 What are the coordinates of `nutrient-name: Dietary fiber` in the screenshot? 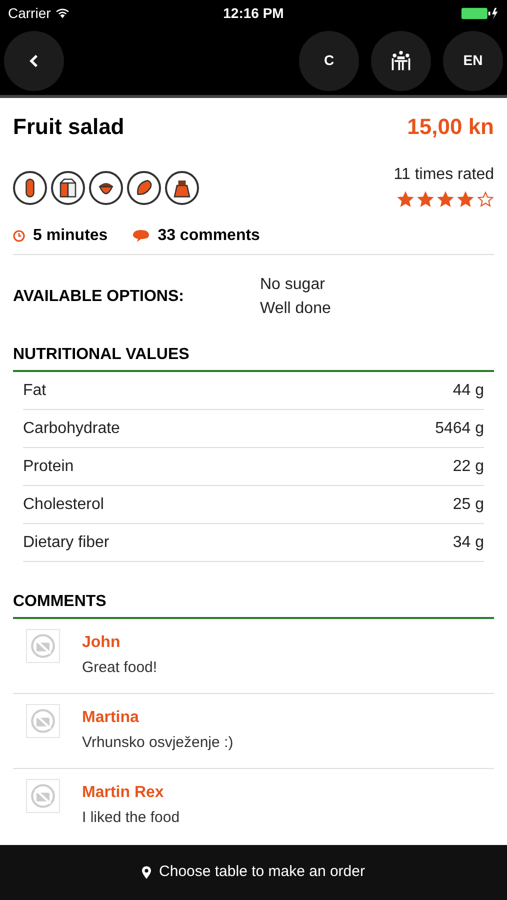 It's located at (66, 542).